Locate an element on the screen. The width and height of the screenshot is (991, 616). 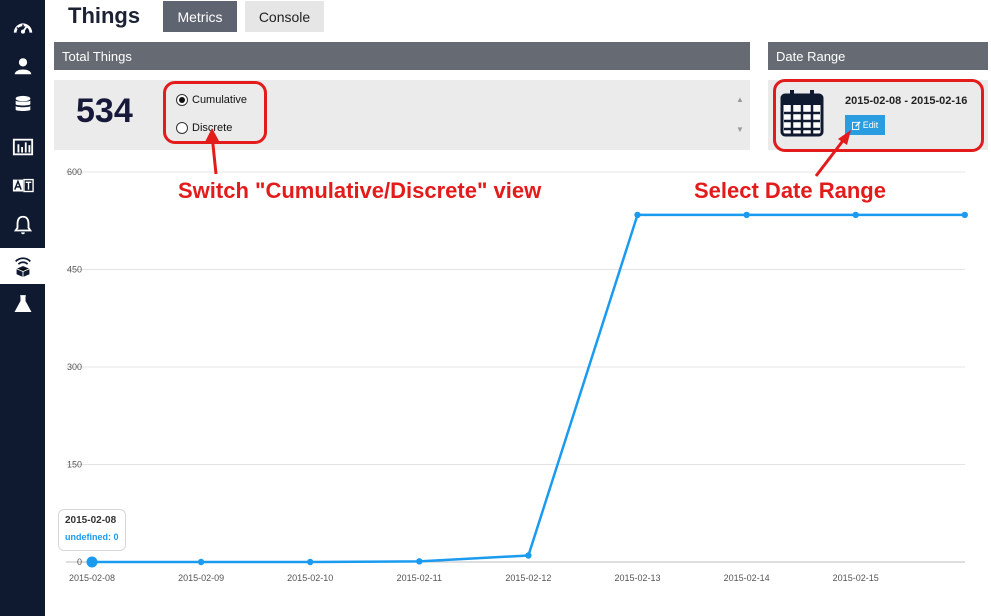
annotation-select-date: Select Date Range is located at coordinates (790, 190).